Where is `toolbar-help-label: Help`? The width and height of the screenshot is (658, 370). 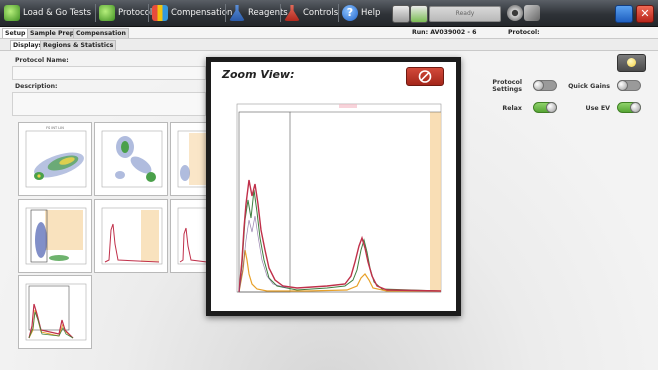 toolbar-help-label: Help is located at coordinates (371, 13).